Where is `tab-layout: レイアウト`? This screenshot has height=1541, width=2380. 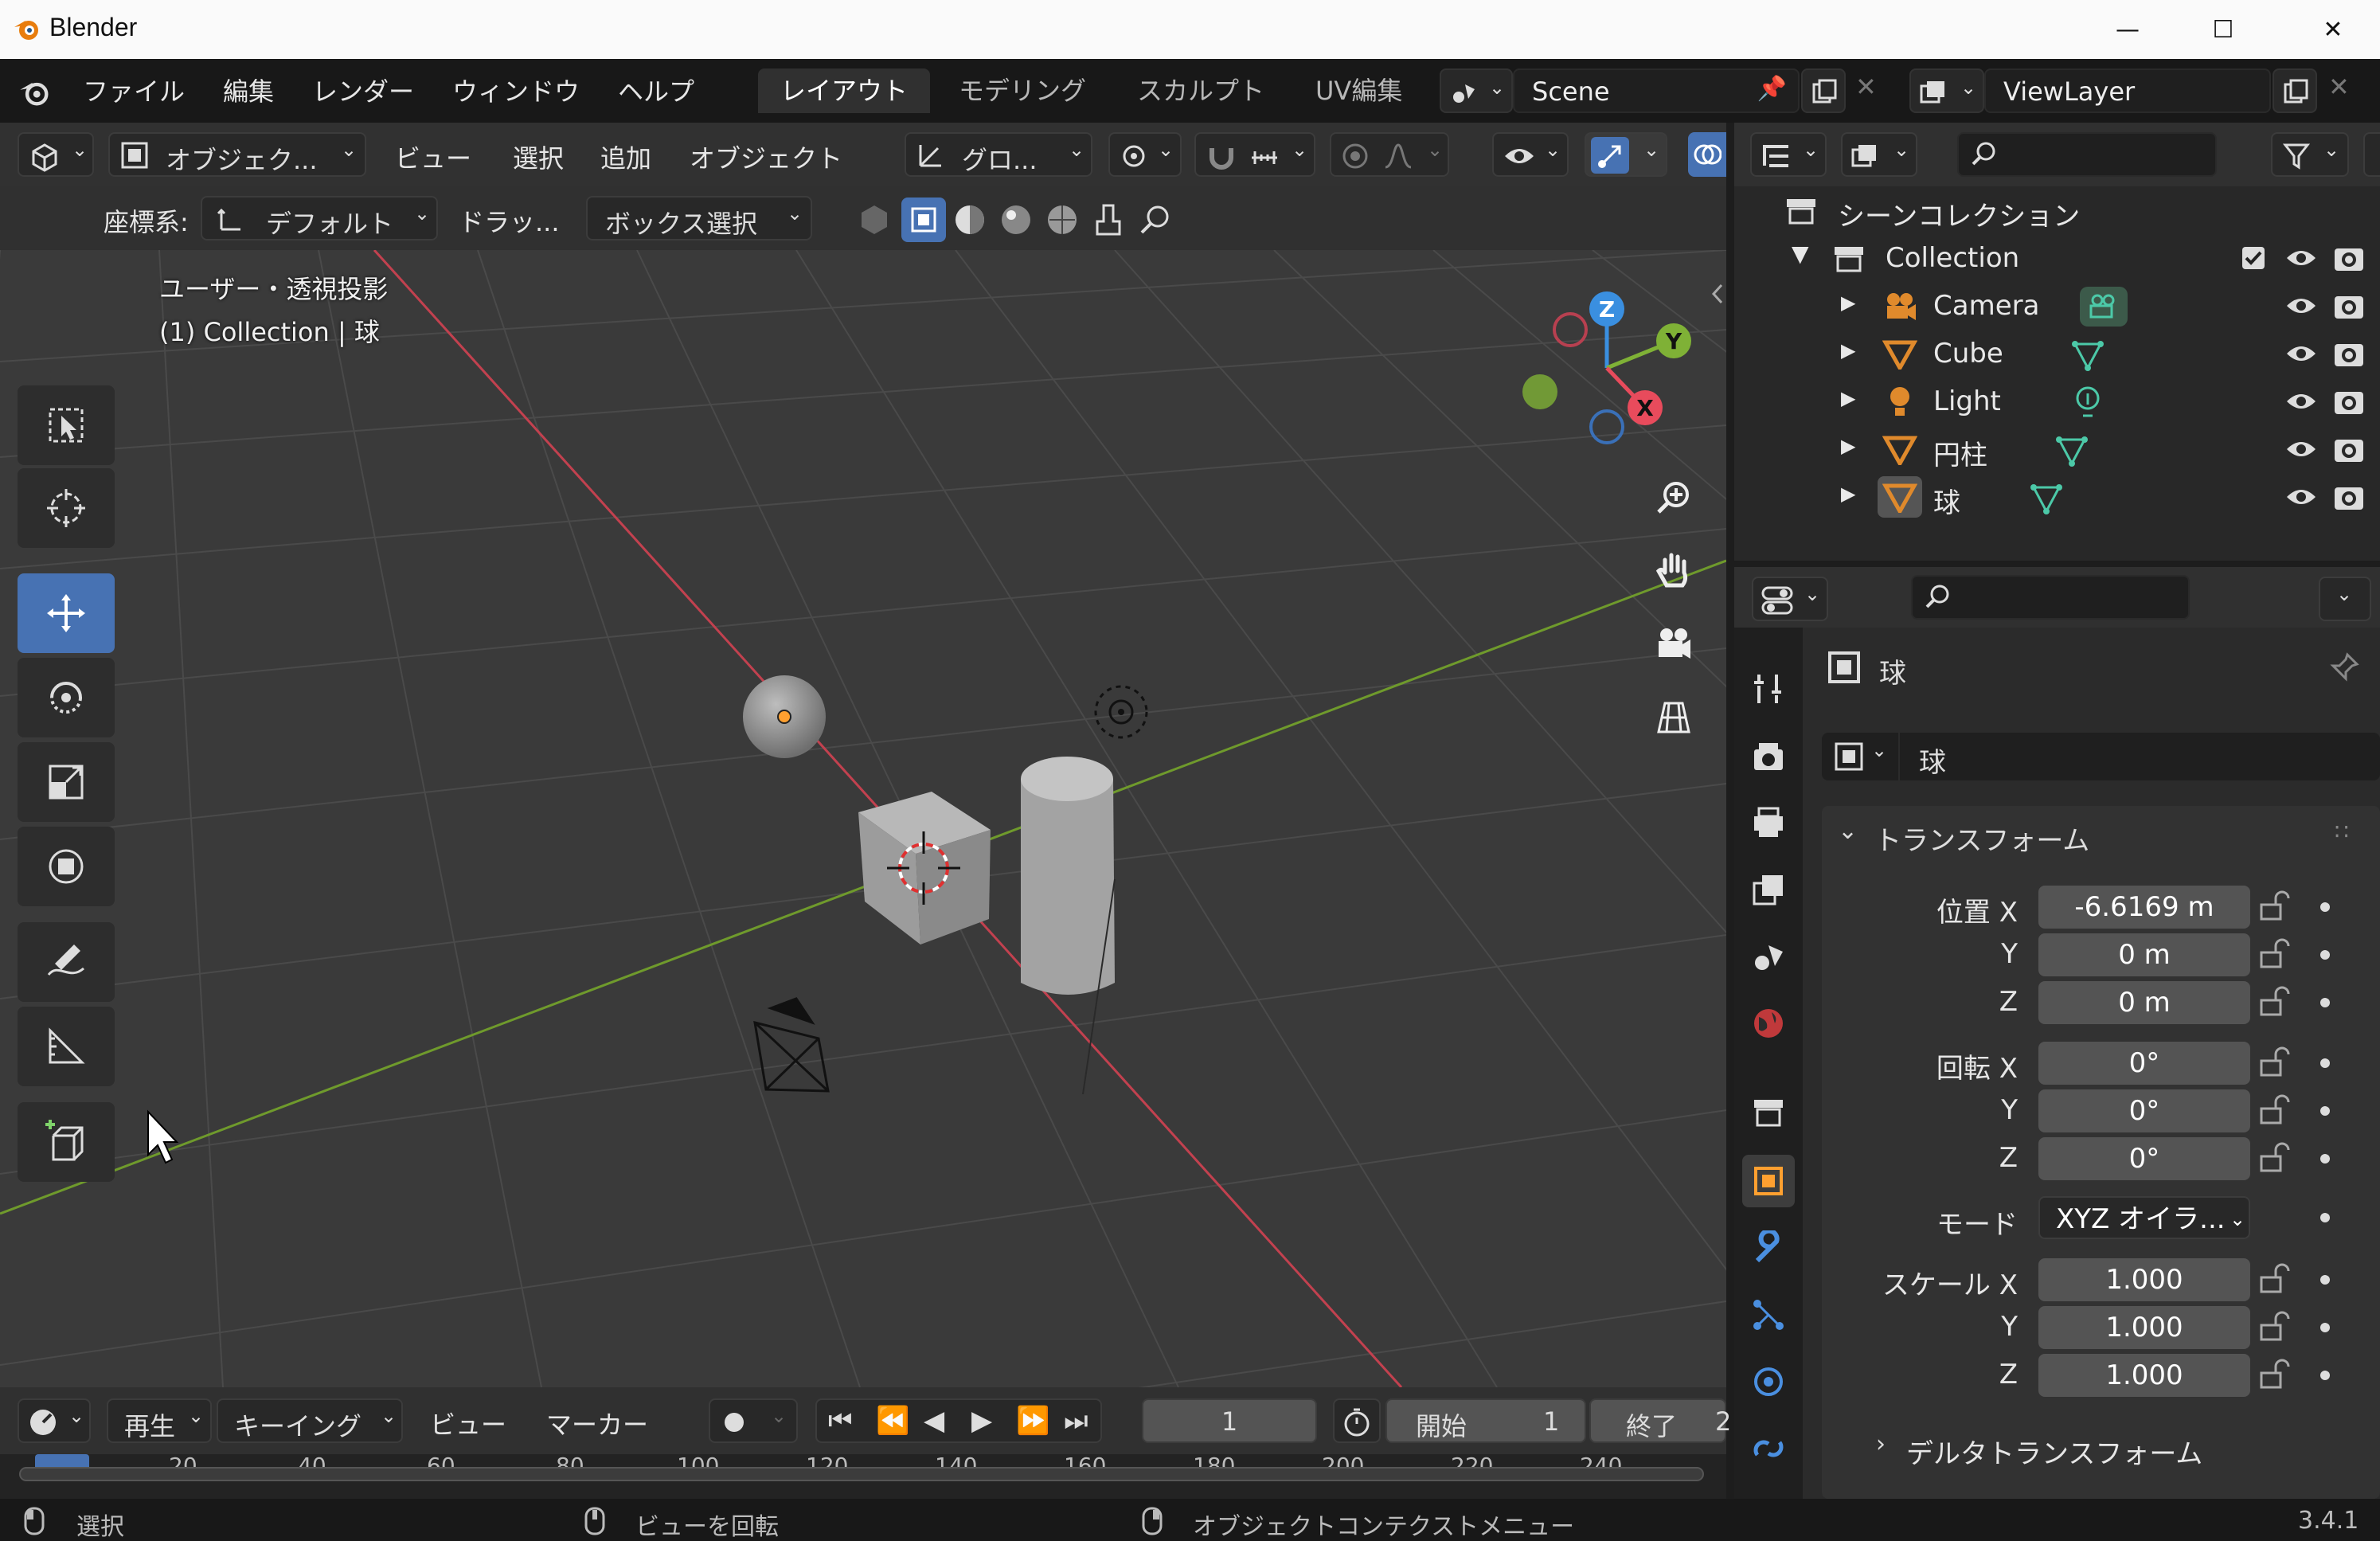
tab-layout: レイアウト is located at coordinates (844, 90).